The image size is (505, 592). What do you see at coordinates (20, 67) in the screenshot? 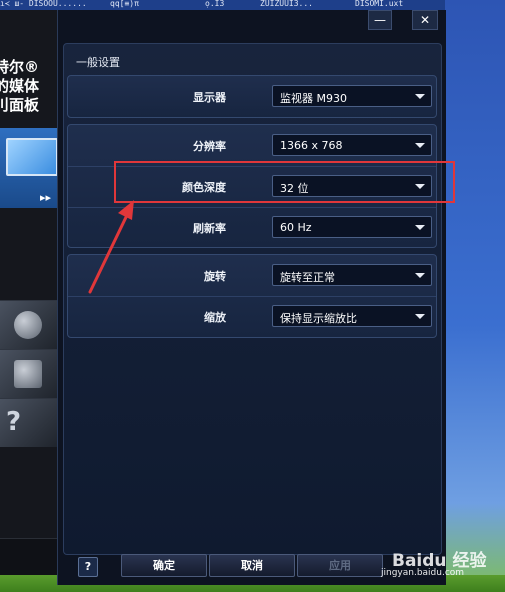
I see `brand-line: 特尔®` at bounding box center [20, 67].